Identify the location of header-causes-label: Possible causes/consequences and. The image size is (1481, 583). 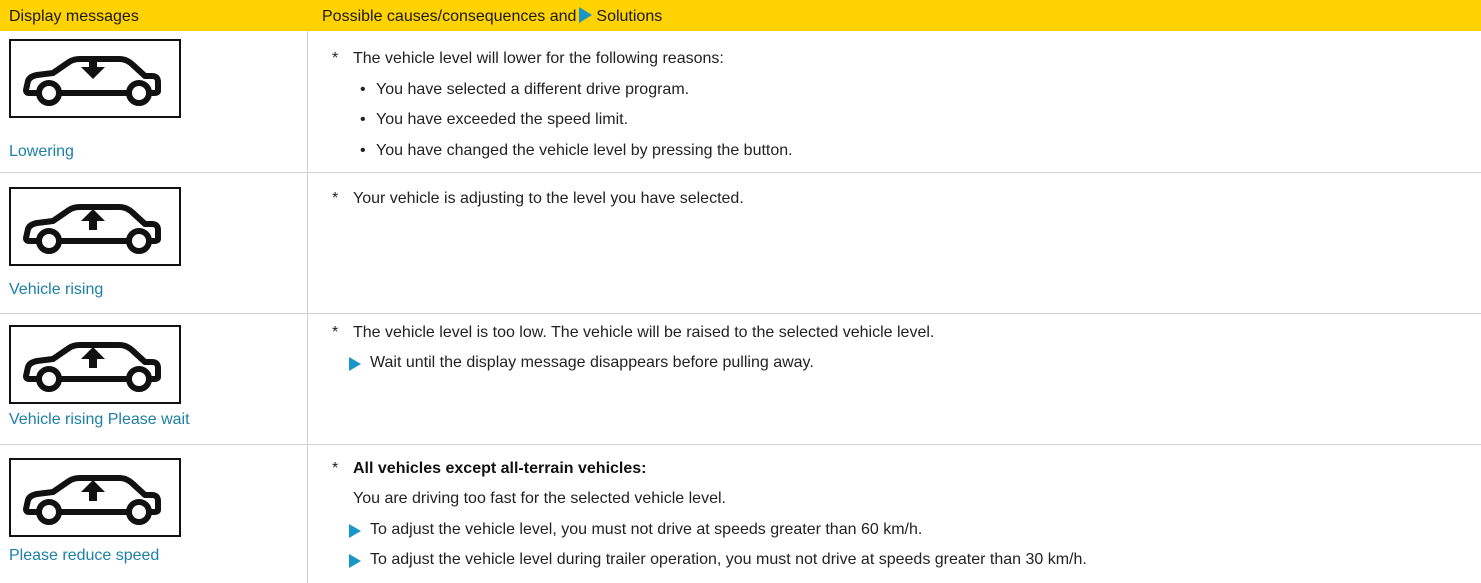
(449, 16).